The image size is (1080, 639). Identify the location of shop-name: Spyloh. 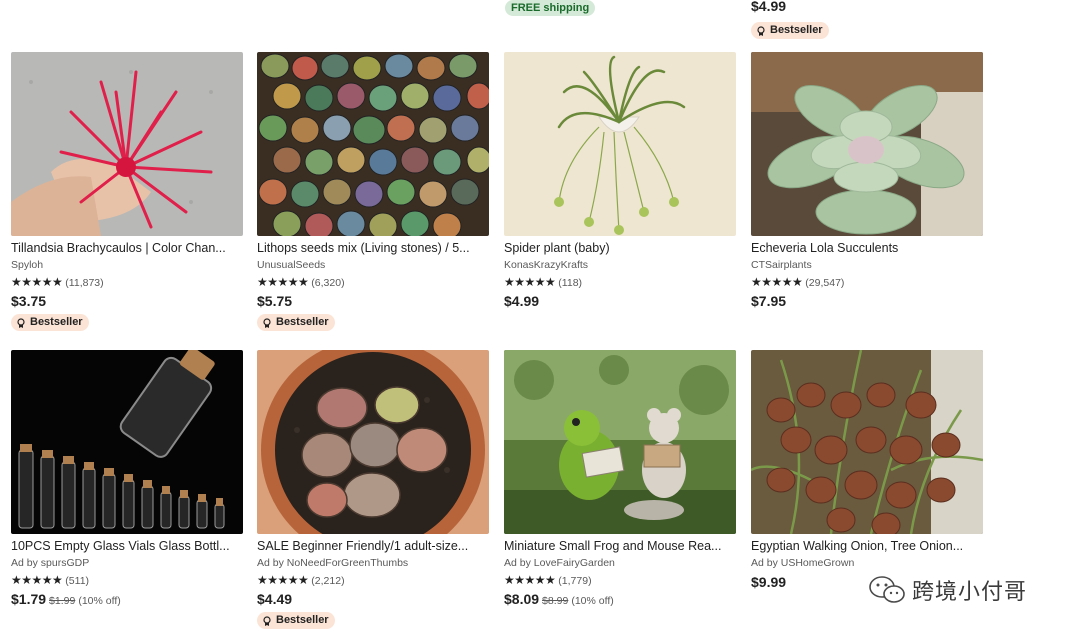
(127, 265).